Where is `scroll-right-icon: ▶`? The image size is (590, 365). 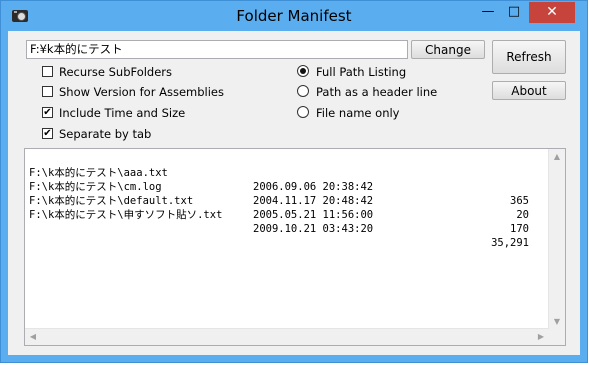 scroll-right-icon: ▶ is located at coordinates (541, 337).